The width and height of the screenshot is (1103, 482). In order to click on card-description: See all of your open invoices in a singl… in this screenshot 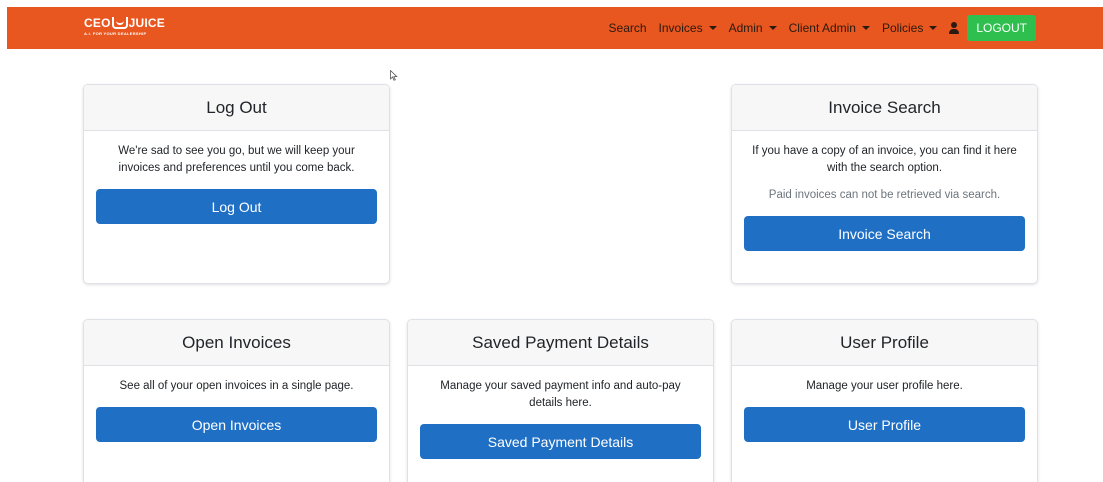, I will do `click(236, 386)`.